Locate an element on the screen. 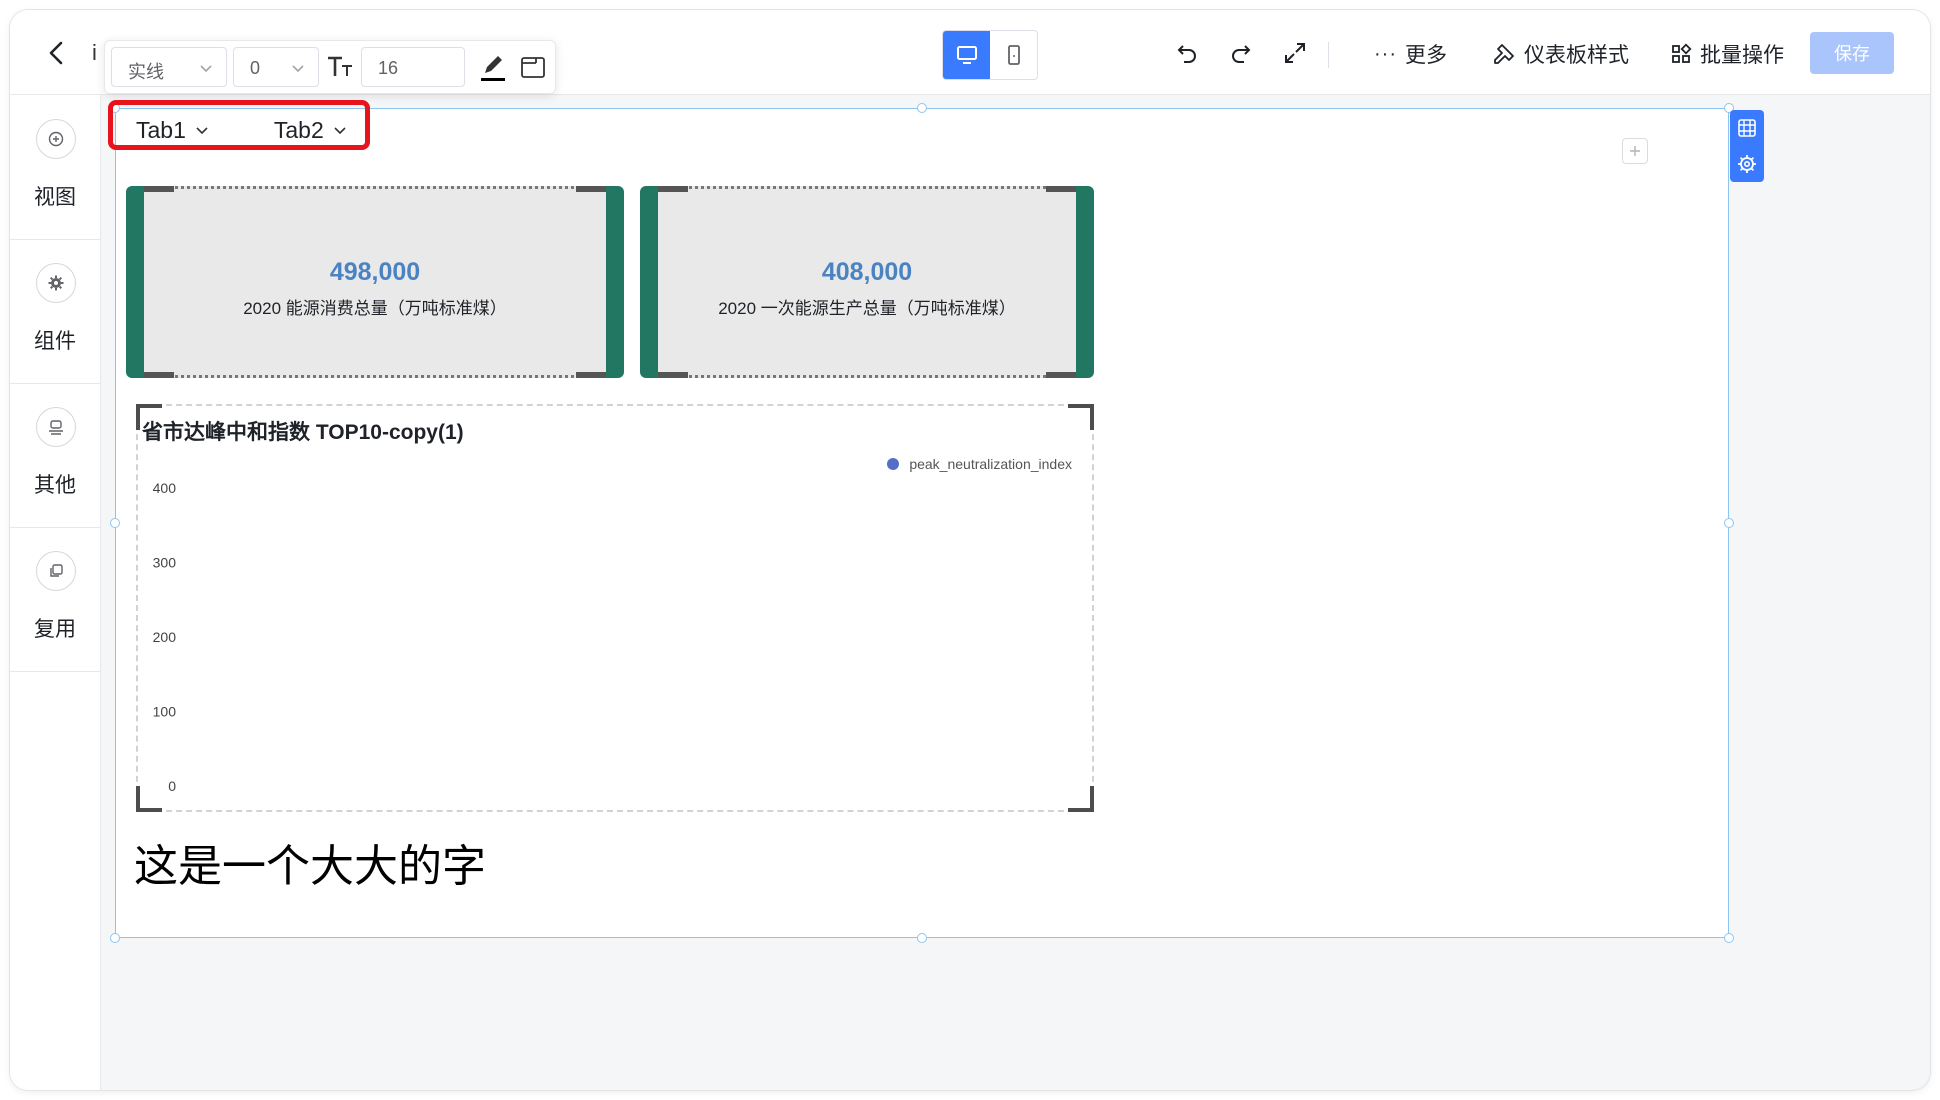 This screenshot has height=1100, width=1940. sidebar-item-label: 视图 is located at coordinates (55, 197).